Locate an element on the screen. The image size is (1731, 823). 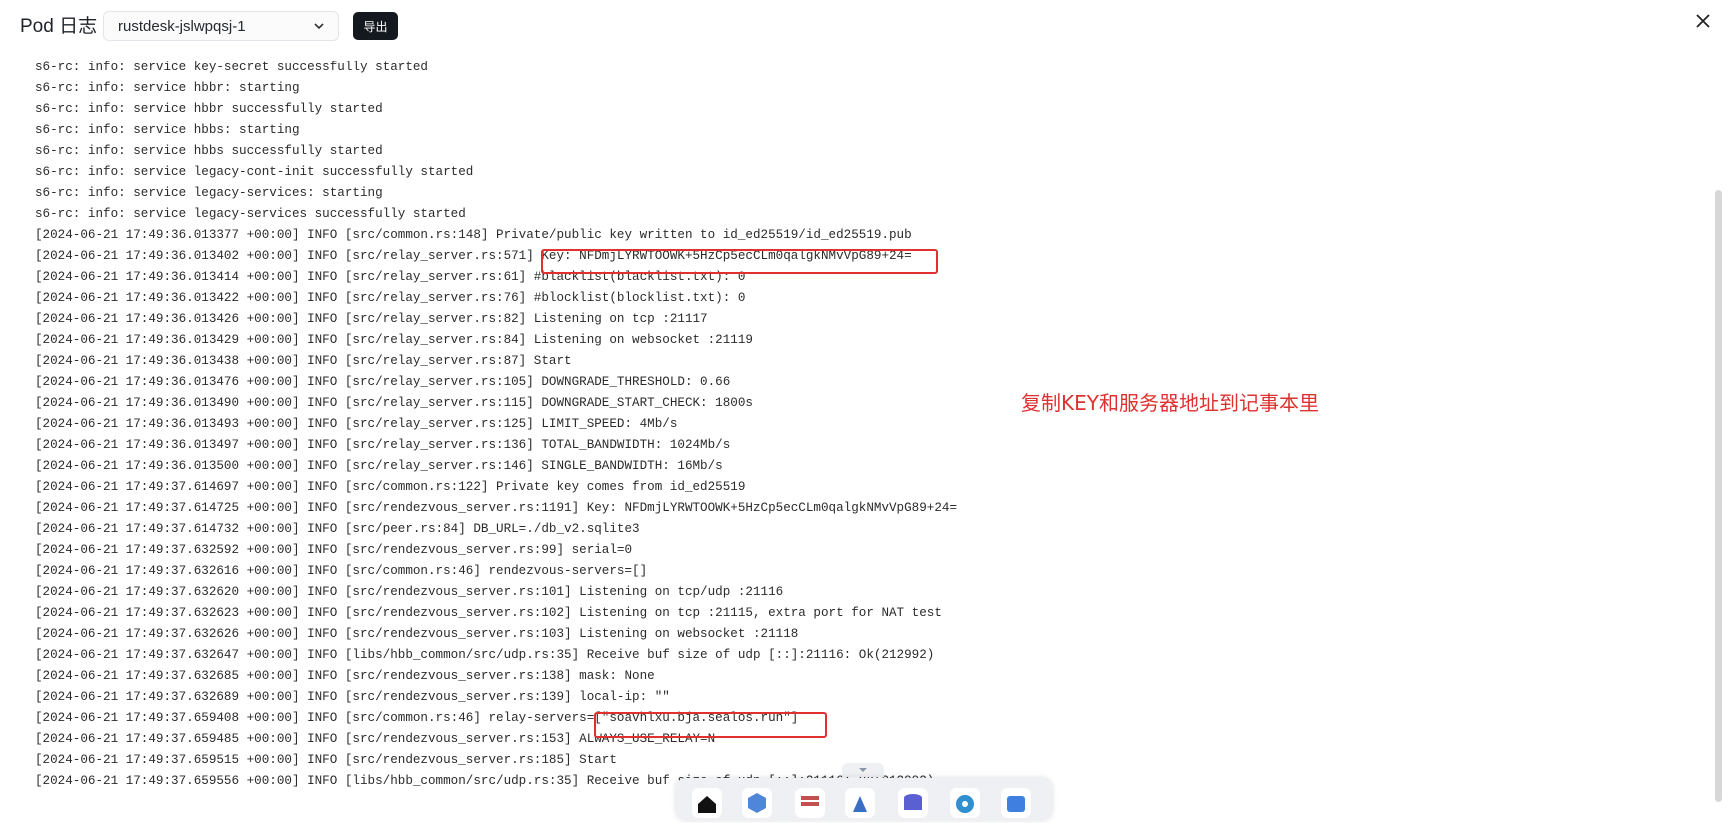
pod-select-value: rustdesk-jslwpqsj-1 is located at coordinates (182, 26).